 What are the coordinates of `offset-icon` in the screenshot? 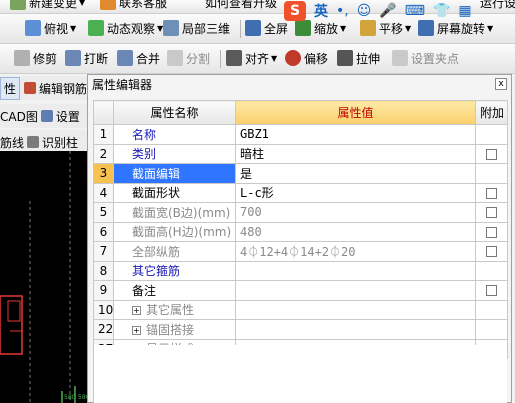 It's located at (293, 58).